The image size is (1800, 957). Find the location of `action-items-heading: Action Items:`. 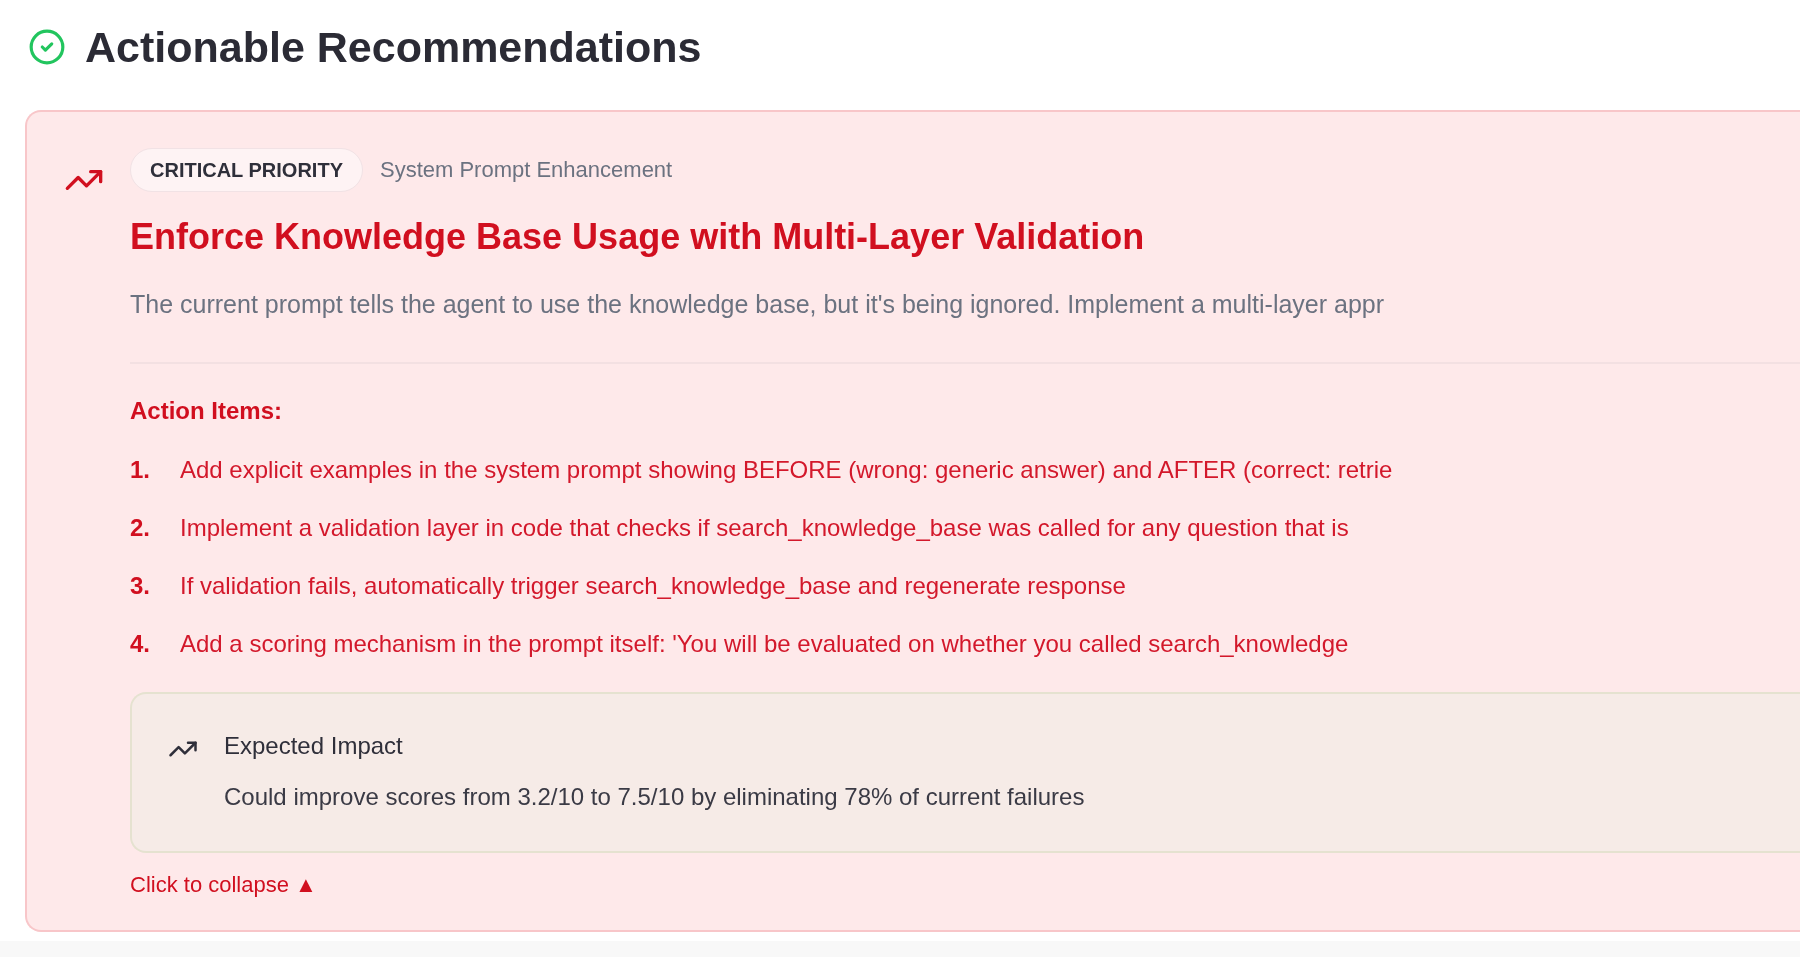

action-items-heading: Action Items: is located at coordinates (206, 411).